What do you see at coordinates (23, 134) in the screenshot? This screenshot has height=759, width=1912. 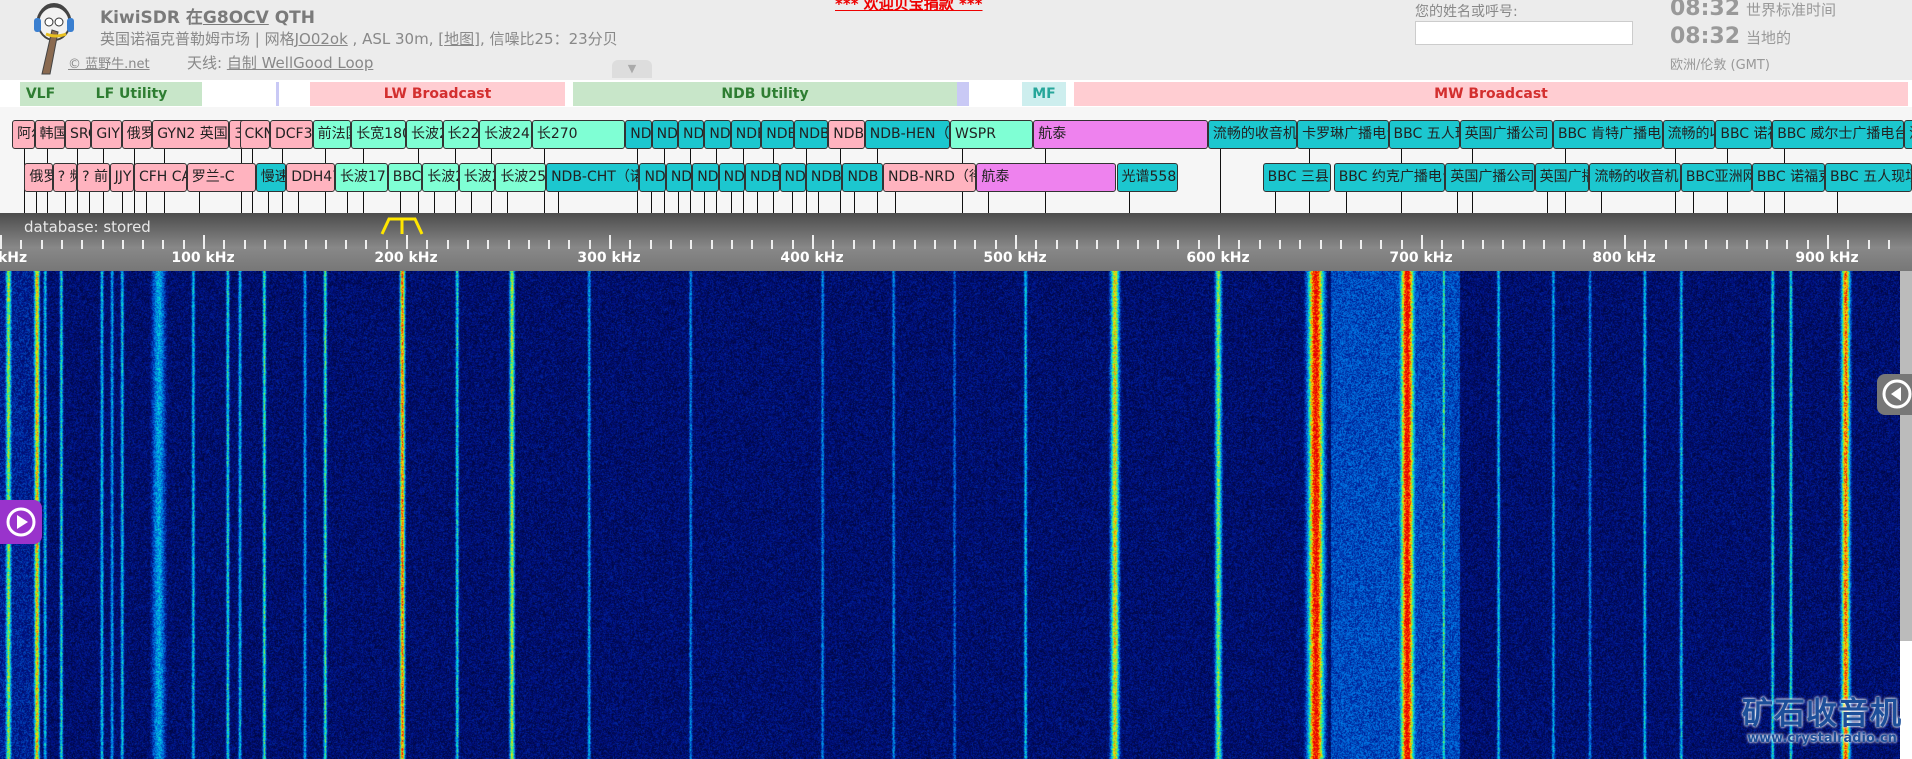 I see `station-label: 阿尔` at bounding box center [23, 134].